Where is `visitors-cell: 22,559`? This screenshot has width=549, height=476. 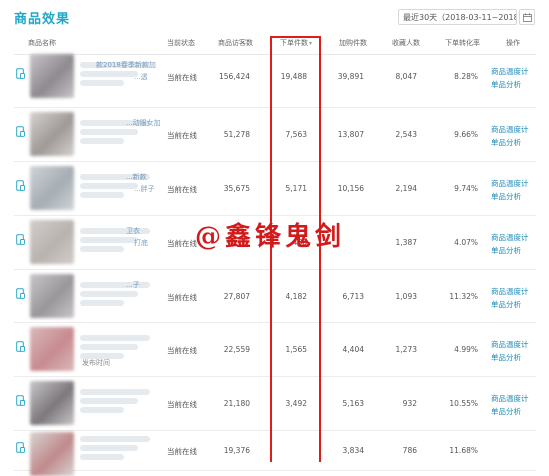 visitors-cell: 22,559 is located at coordinates (236, 349).